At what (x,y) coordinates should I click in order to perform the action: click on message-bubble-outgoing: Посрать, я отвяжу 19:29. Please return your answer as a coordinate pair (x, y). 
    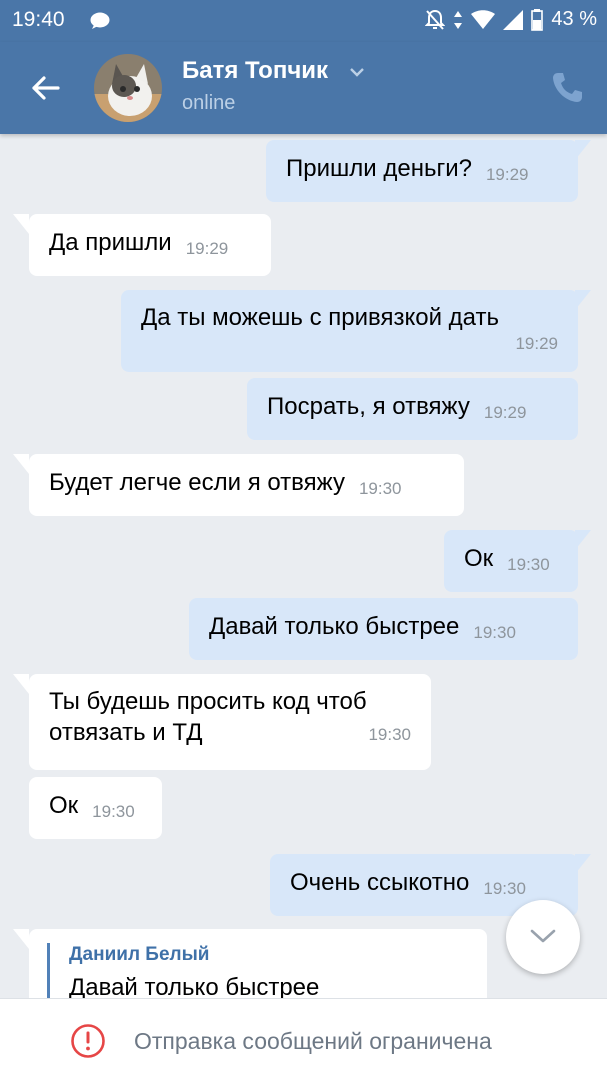
    Looking at the image, I should click on (412, 409).